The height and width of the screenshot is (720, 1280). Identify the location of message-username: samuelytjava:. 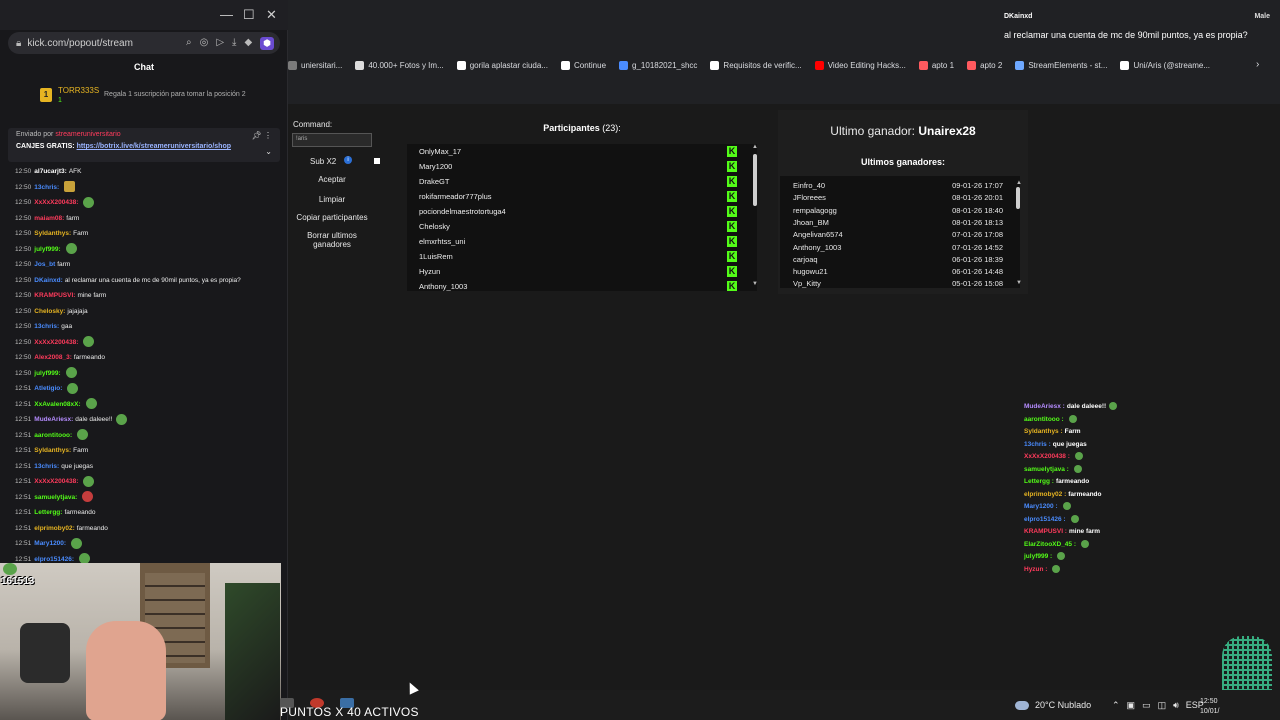
(55, 497).